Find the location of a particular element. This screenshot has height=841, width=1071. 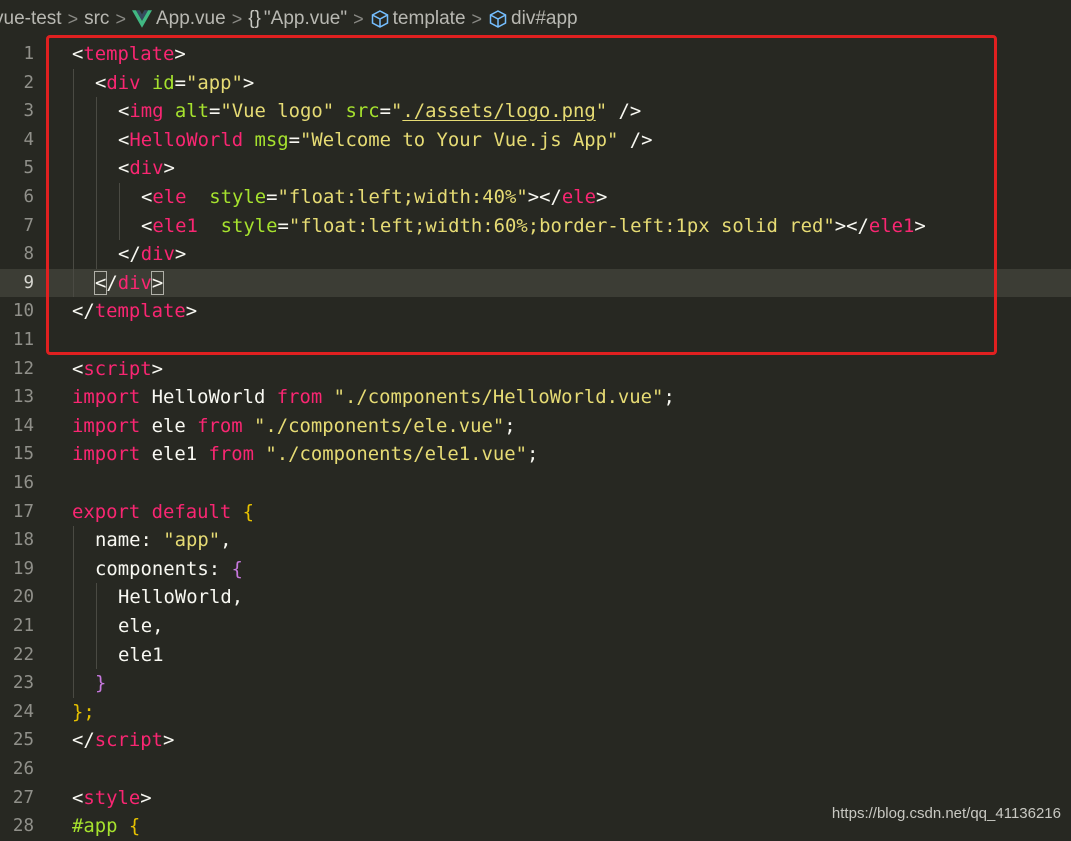

line-number: 24 is located at coordinates (23, 711).